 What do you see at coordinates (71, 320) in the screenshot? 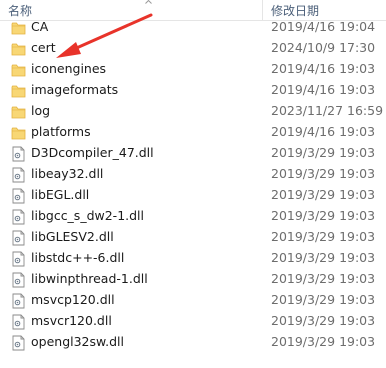
I see `file-name: msvcr120.dll` at bounding box center [71, 320].